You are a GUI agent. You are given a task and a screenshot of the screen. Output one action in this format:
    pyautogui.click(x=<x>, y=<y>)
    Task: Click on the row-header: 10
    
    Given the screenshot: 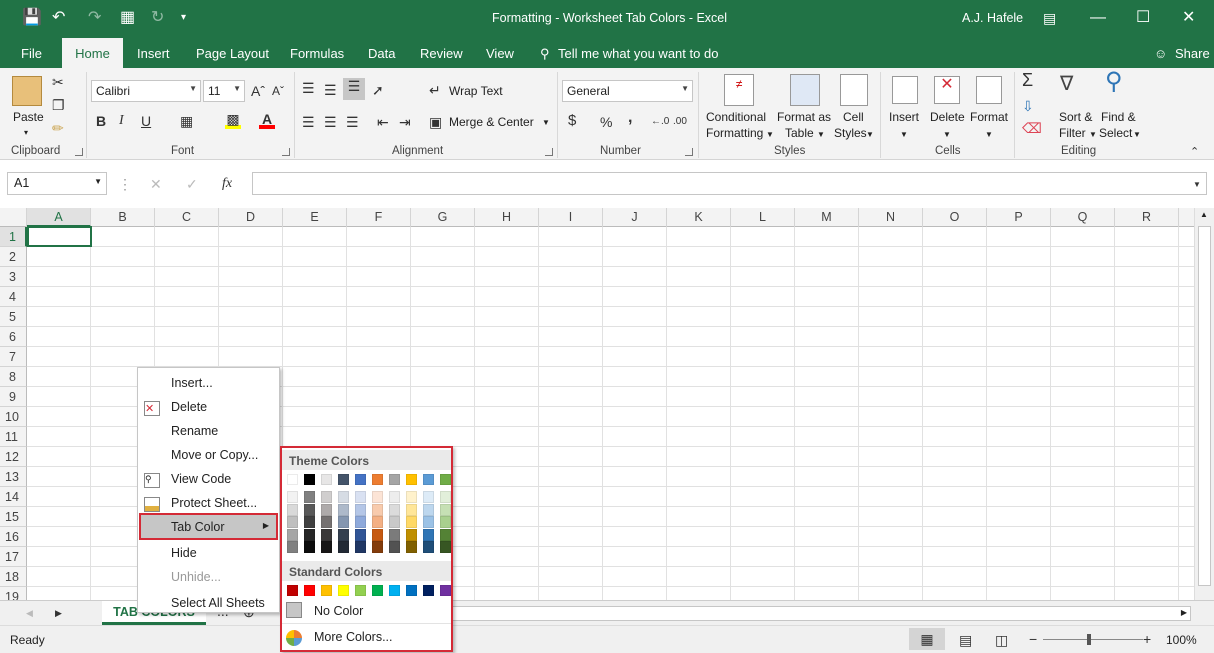 What is the action you would take?
    pyautogui.click(x=13, y=417)
    